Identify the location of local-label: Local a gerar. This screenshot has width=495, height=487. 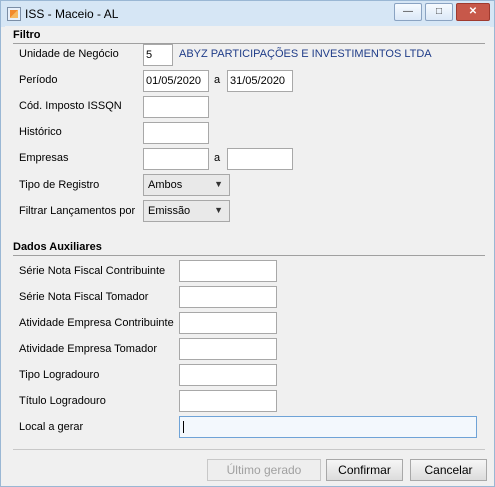
(51, 427).